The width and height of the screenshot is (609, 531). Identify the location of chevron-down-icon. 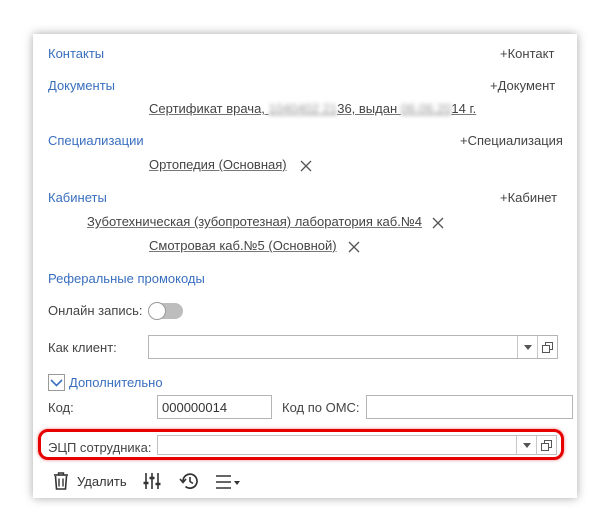
(527, 347).